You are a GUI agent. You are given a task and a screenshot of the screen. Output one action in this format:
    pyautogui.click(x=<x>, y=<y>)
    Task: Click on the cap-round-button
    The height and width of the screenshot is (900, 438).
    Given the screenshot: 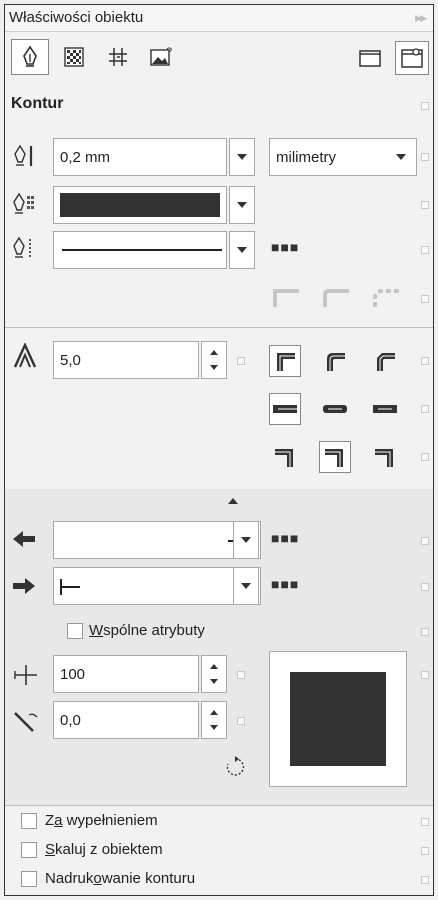 What is the action you would take?
    pyautogui.click(x=335, y=409)
    